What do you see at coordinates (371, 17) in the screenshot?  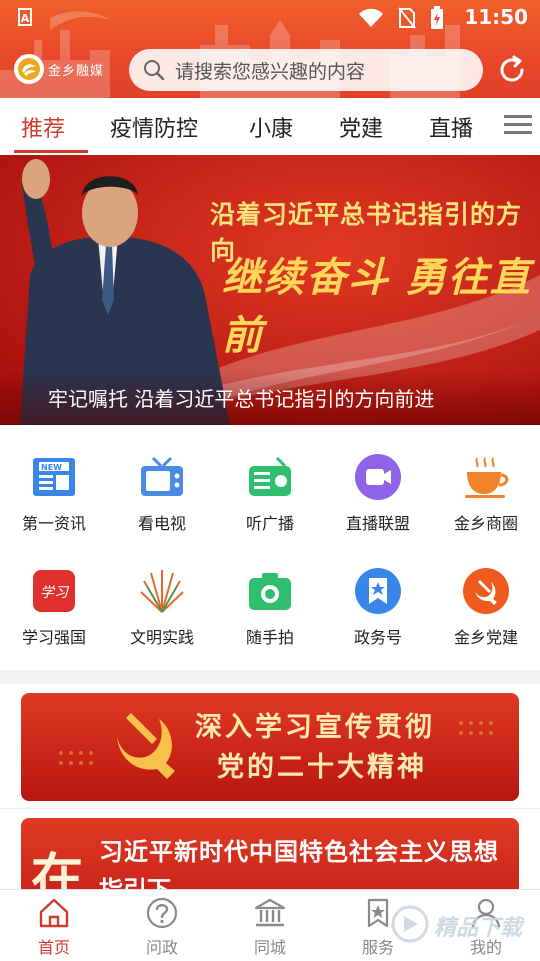 I see `wifi-icon` at bounding box center [371, 17].